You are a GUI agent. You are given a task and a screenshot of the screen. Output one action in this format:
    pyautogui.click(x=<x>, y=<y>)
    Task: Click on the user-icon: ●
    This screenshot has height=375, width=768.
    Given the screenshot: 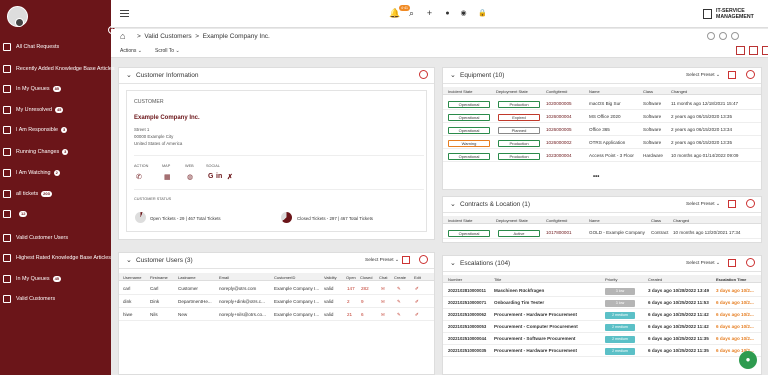 What is the action you would take?
    pyautogui.click(x=447, y=13)
    